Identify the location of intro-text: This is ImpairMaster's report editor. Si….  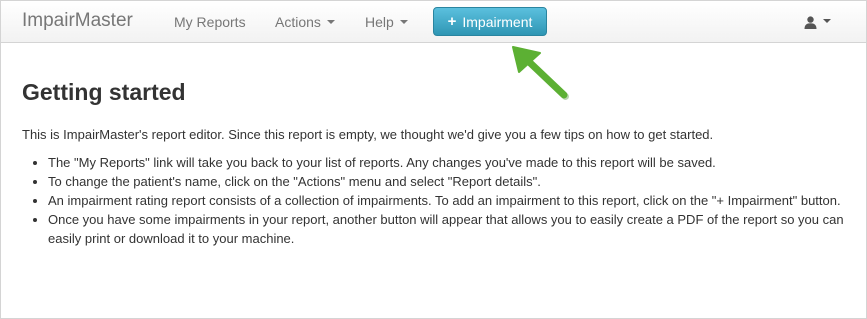
(368, 134).